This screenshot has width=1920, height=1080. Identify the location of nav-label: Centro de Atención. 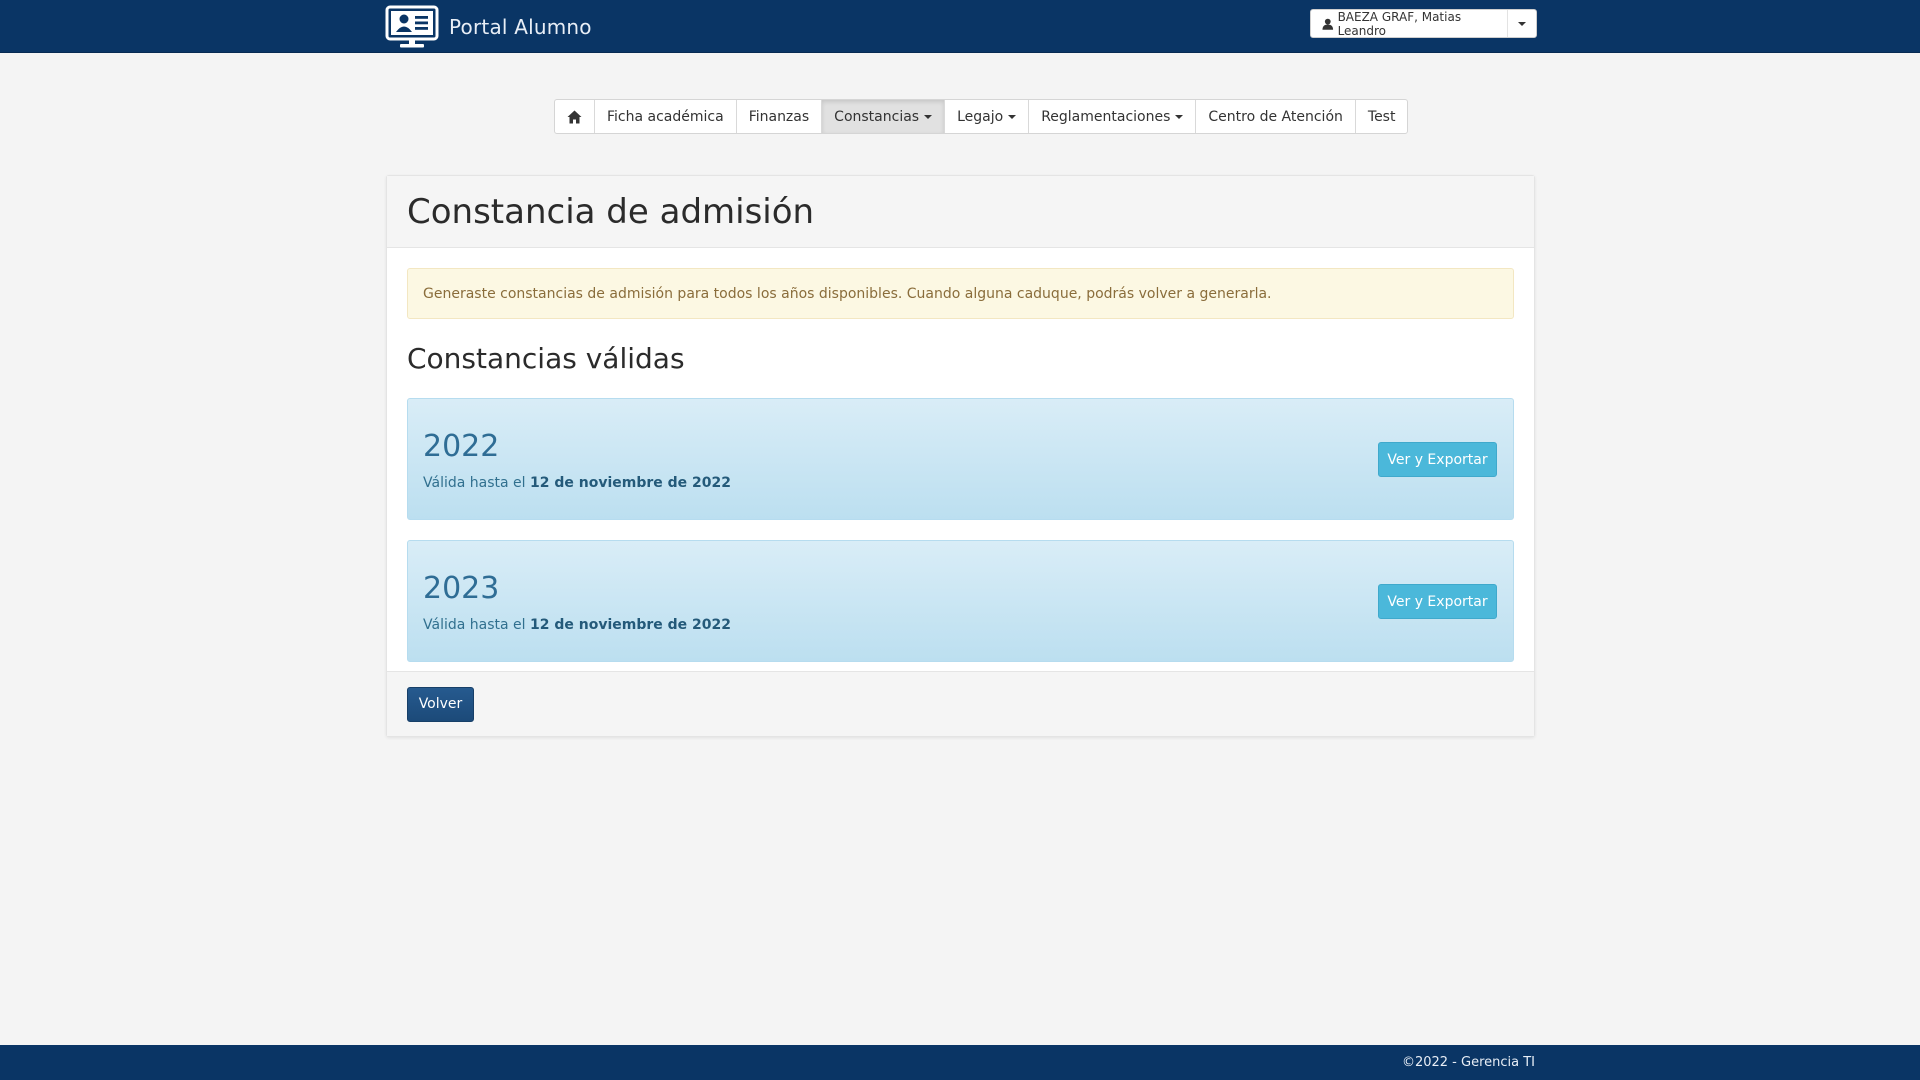
(1275, 116).